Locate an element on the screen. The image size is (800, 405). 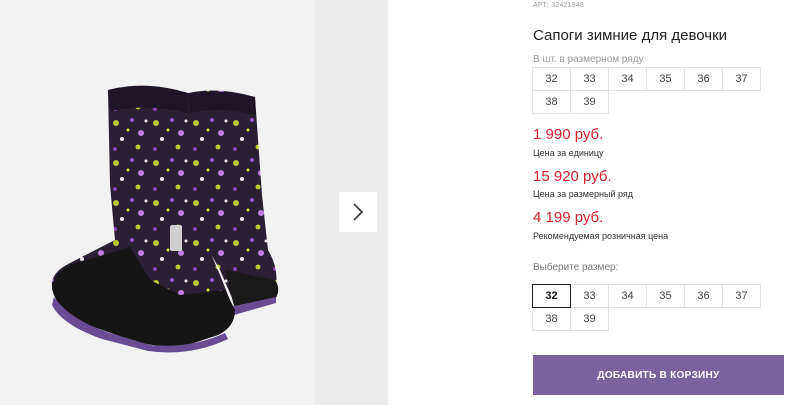
product-title: Сапоги зимние для девочки is located at coordinates (630, 35).